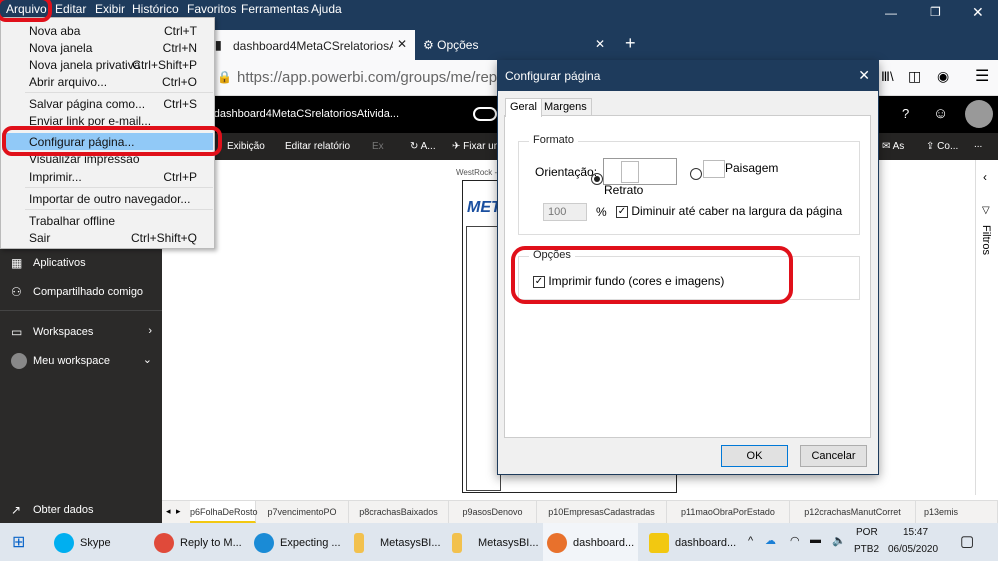 This screenshot has width=998, height=561. Describe the element at coordinates (310, 45) in the screenshot. I see `tab-dashboard: ▮ dashboard4MetaCSrelatoriosAt ✕` at that location.